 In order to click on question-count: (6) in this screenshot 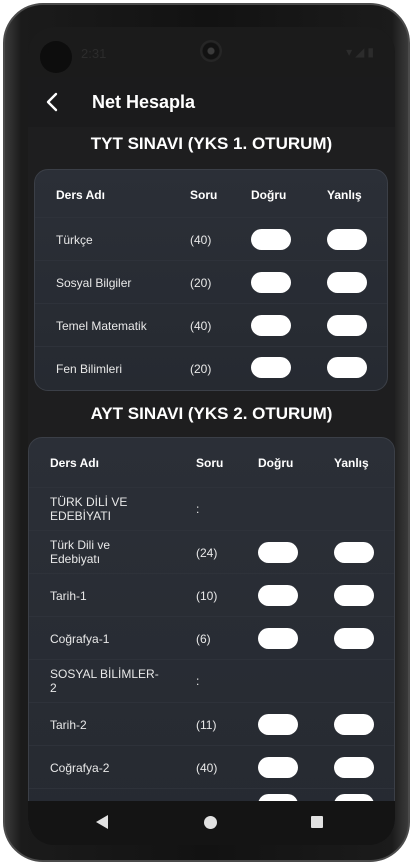, I will do `click(203, 639)`.